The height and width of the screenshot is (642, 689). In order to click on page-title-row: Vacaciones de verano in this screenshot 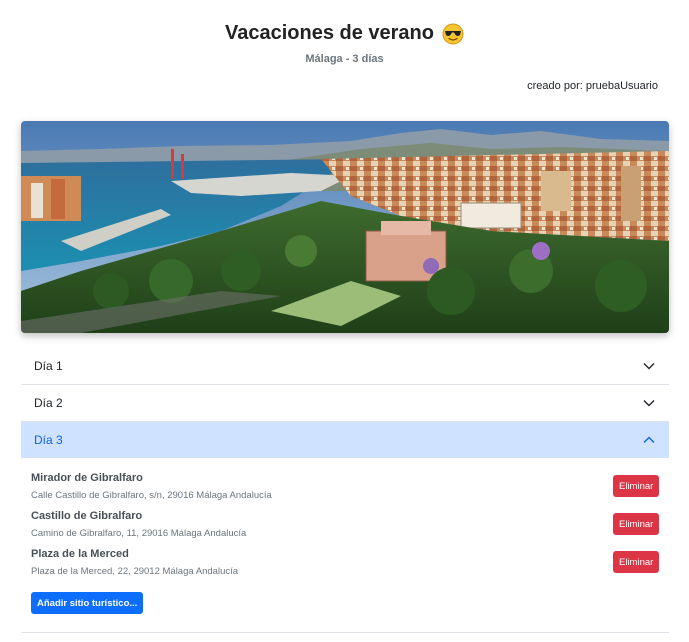, I will do `click(344, 33)`.